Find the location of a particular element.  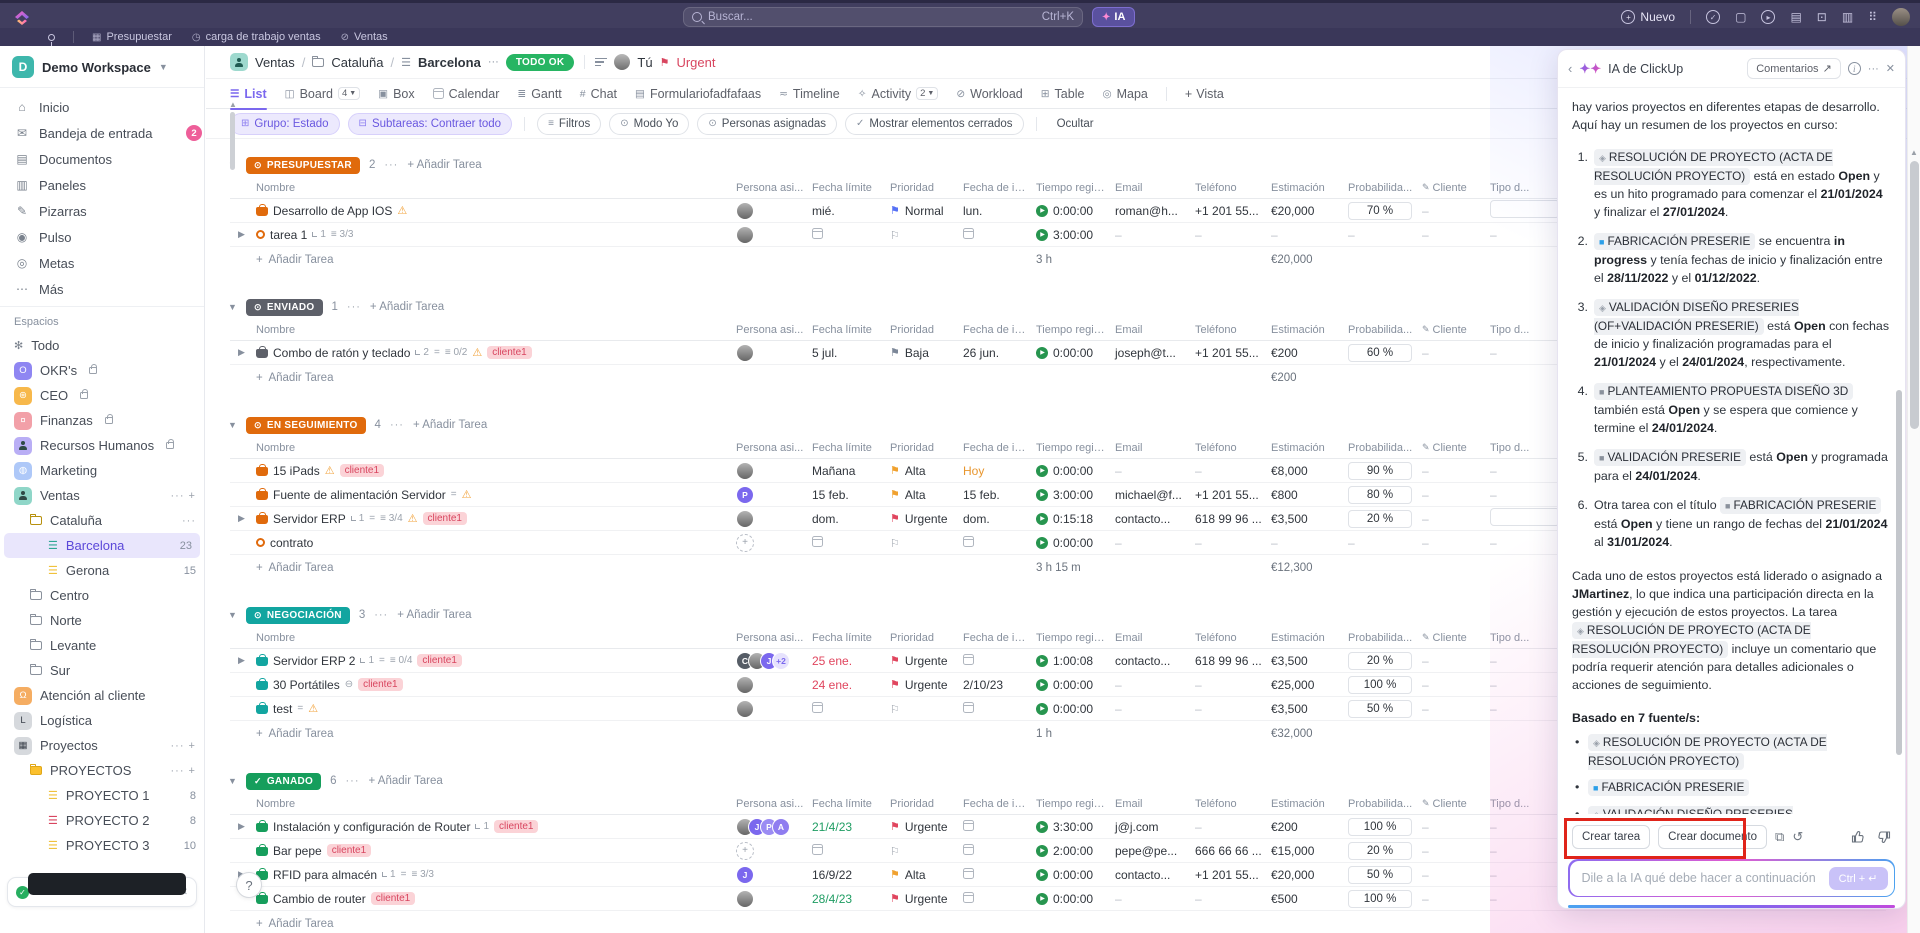

expand-icon: ▶ is located at coordinates (241, 352).